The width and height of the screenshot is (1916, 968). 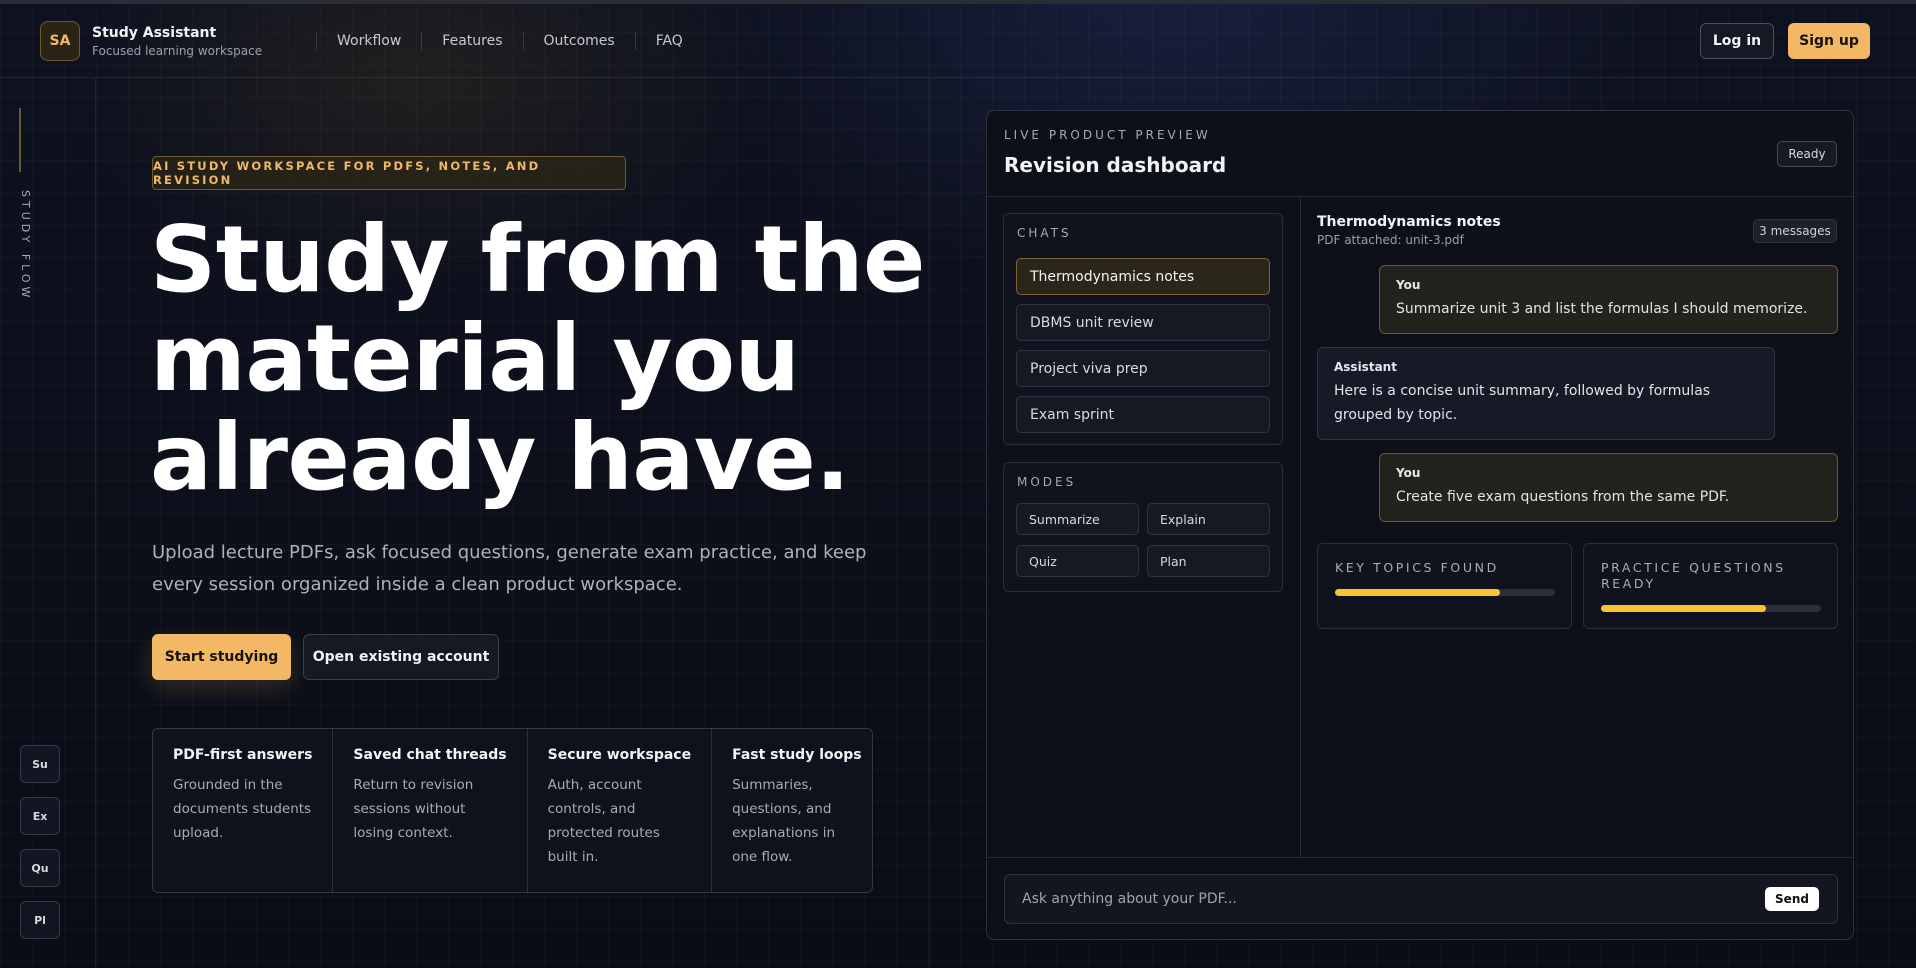 What do you see at coordinates (579, 41) in the screenshot?
I see `nav-link-outcomes: Outcomes` at bounding box center [579, 41].